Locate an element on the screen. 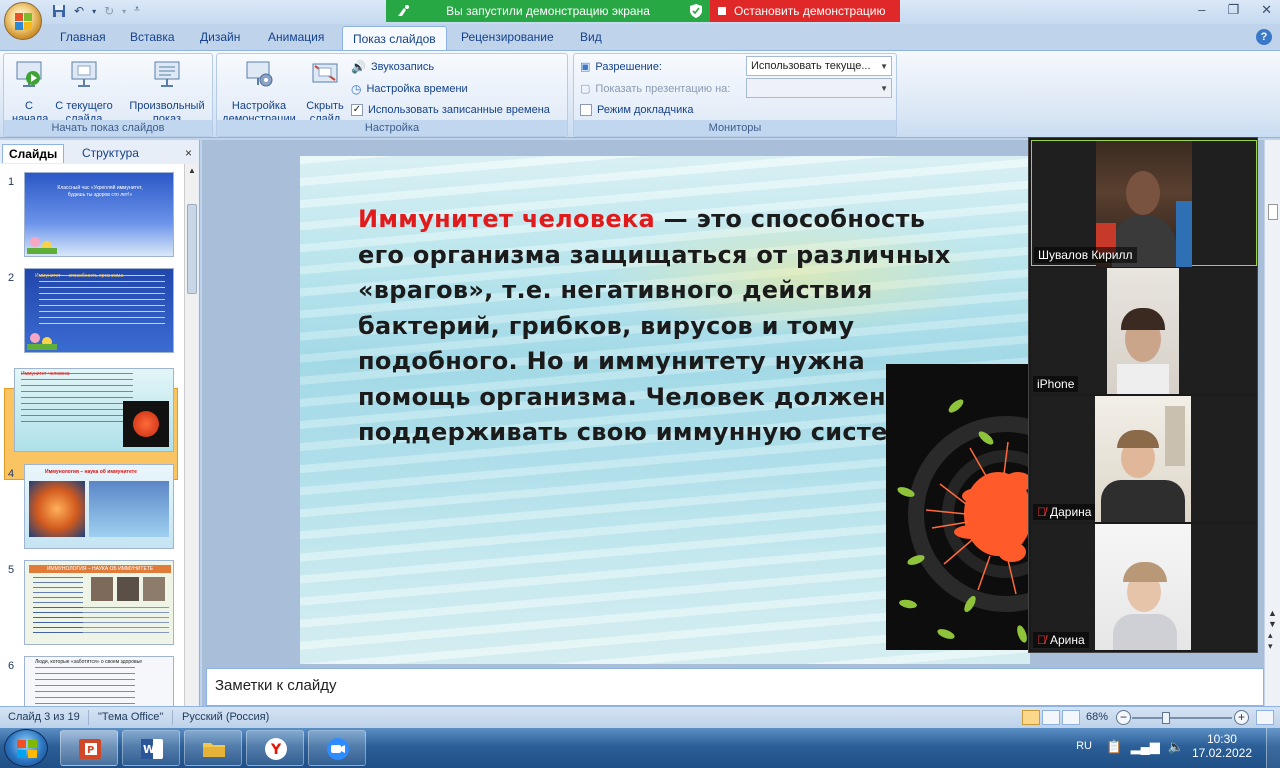 Image resolution: width=1280 pixels, height=768 pixels. stop-sharing-button: Остановить демонстрацию is located at coordinates (805, 11).